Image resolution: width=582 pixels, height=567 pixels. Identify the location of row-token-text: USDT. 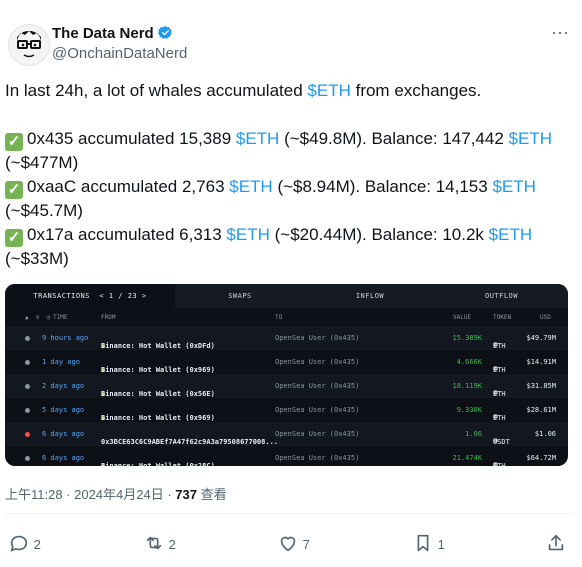
(501, 442).